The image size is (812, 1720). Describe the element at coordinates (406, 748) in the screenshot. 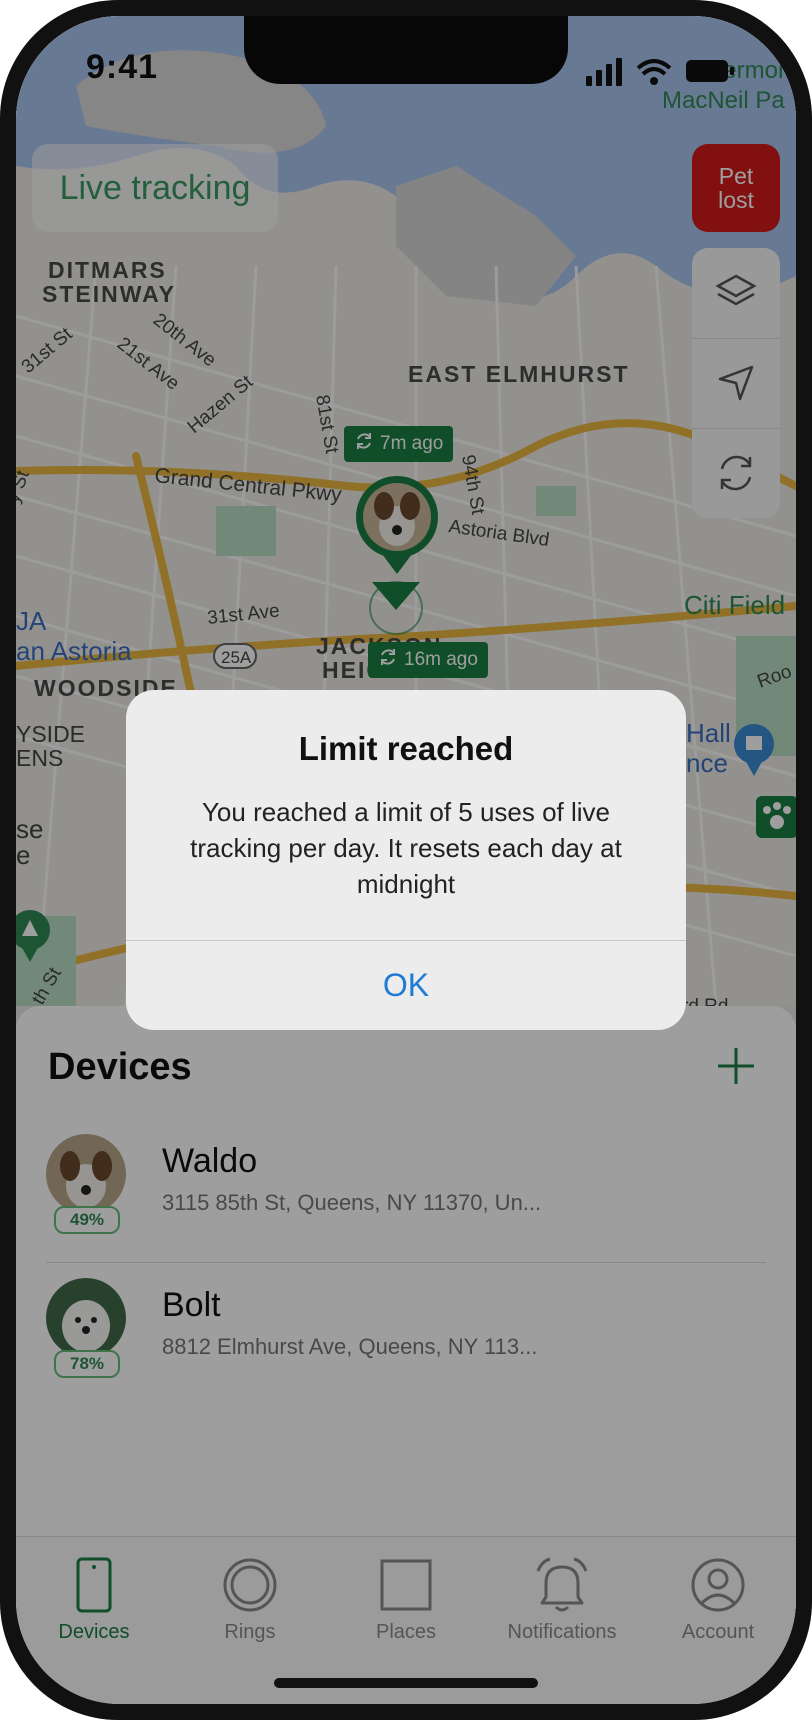

I see `alert-title: Limit reached` at that location.